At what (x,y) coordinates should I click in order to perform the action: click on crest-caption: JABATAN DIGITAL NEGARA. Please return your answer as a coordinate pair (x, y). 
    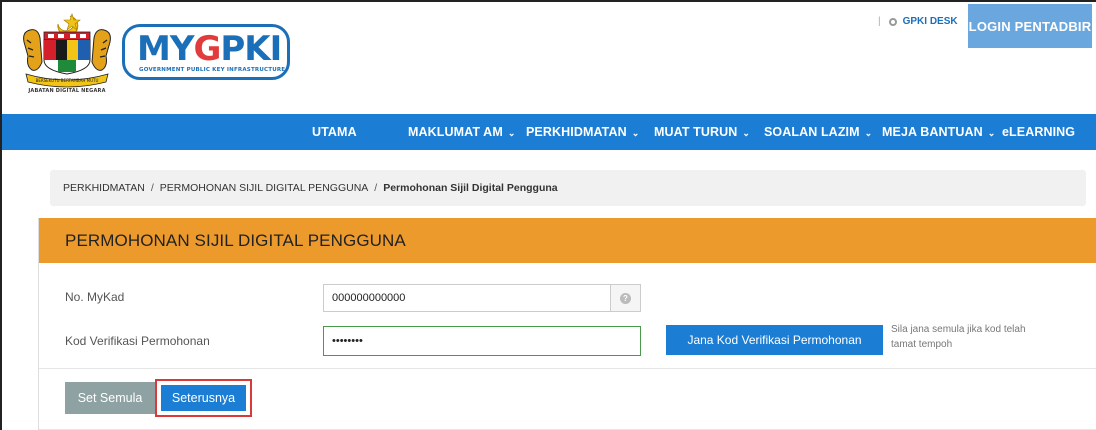
    Looking at the image, I should click on (67, 91).